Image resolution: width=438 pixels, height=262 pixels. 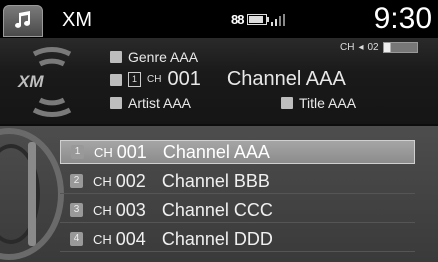 I want to click on channel-list-item: 3 CH 003 Channel CCC, so click(x=237, y=210).